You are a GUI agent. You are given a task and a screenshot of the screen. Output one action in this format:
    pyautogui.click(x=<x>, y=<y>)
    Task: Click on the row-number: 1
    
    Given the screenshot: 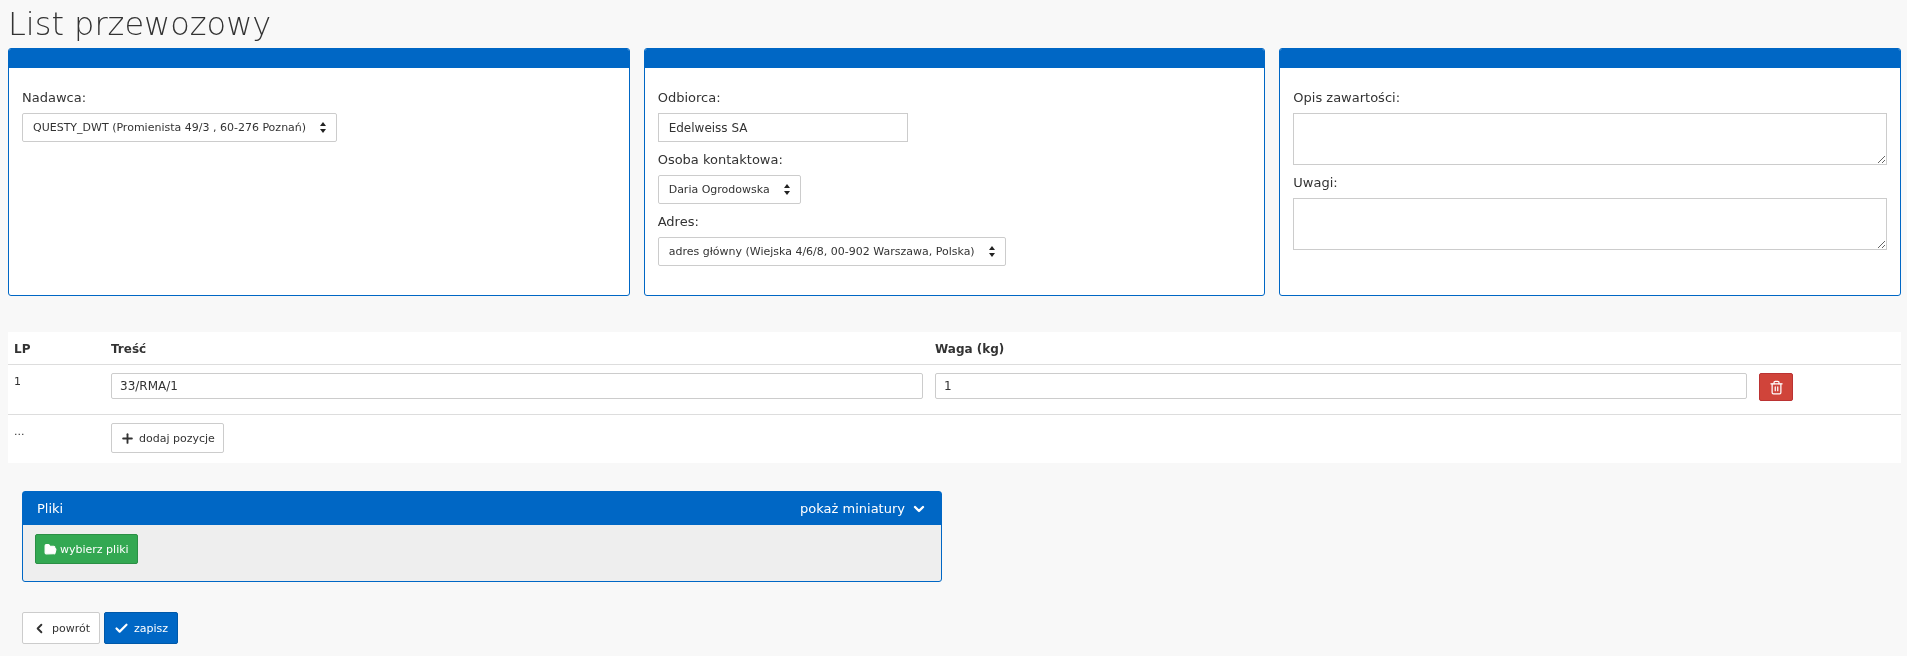 What is the action you would take?
    pyautogui.click(x=18, y=381)
    